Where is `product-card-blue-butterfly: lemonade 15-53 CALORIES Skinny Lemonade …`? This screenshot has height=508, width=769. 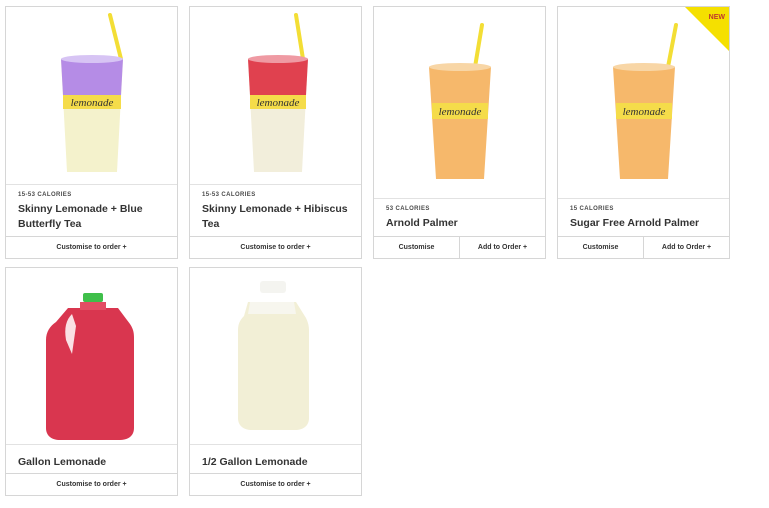 product-card-blue-butterfly: lemonade 15-53 CALORIES Skinny Lemonade … is located at coordinates (91, 132).